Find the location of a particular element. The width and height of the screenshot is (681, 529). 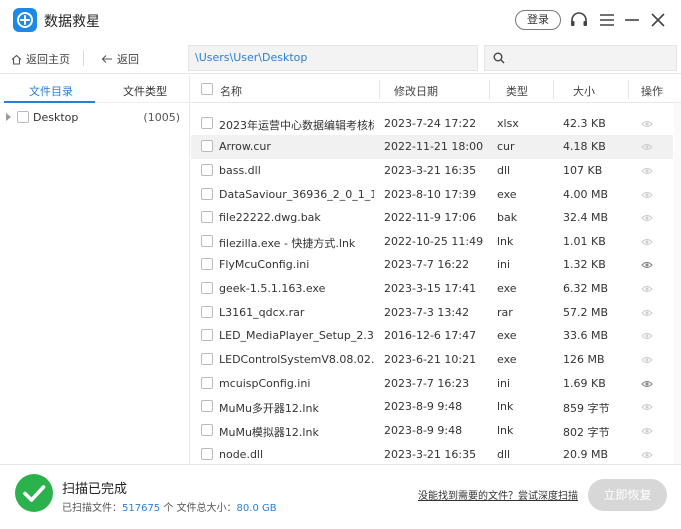

column-header-type: 类型 is located at coordinates (517, 91).